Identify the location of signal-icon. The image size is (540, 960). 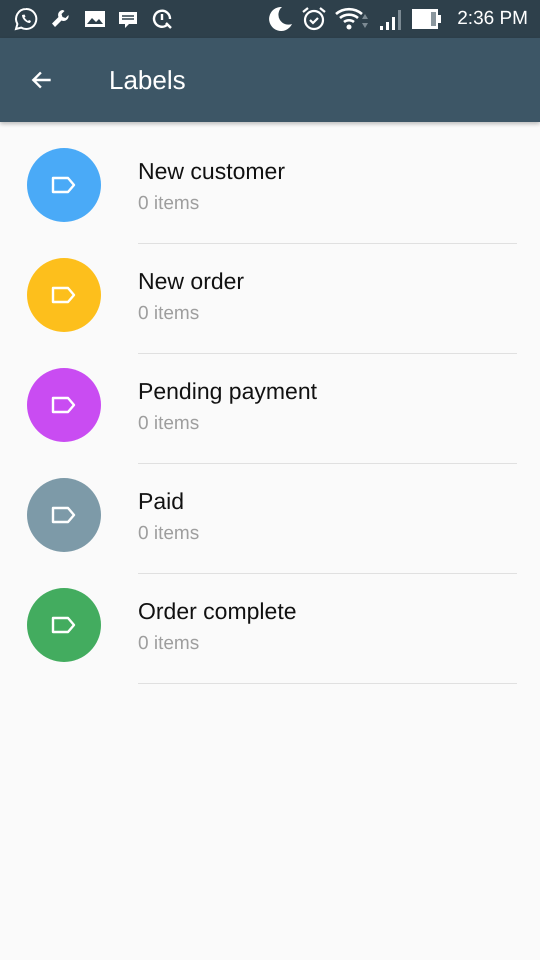
(391, 19).